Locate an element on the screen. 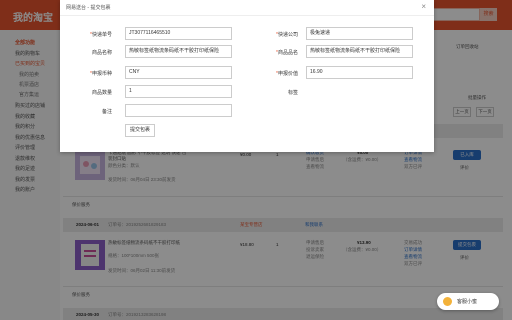 This screenshot has width=512, height=320. courier-label: *快递公司 is located at coordinates (287, 35).